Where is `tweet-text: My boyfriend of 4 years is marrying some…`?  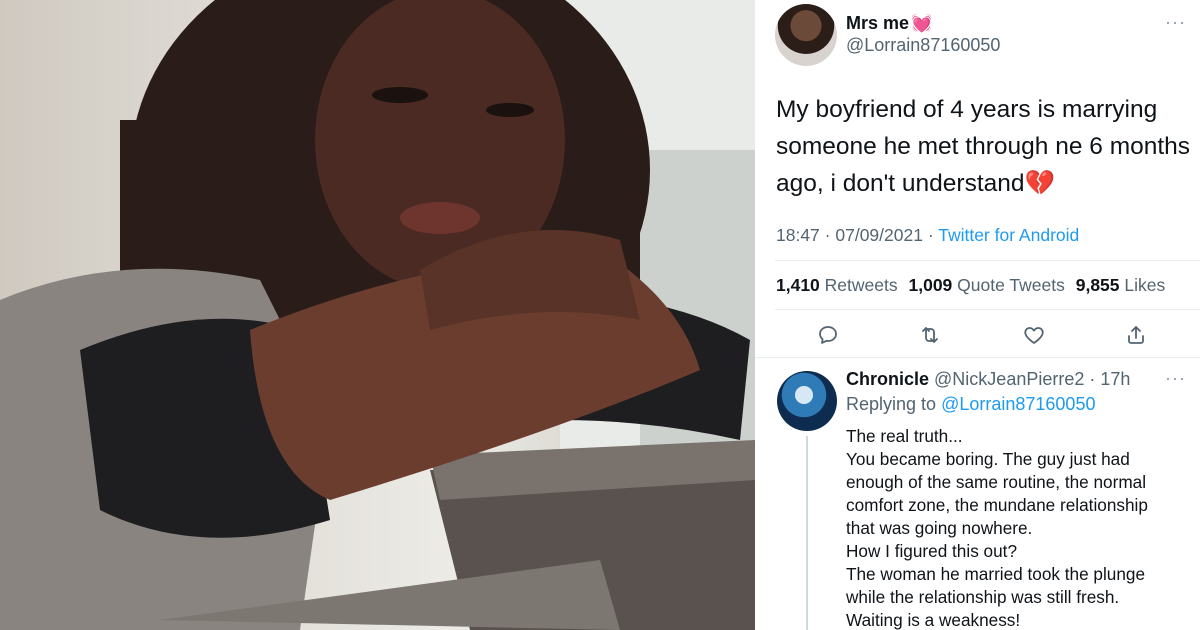 tweet-text: My boyfriend of 4 years is marrying some… is located at coordinates (986, 146).